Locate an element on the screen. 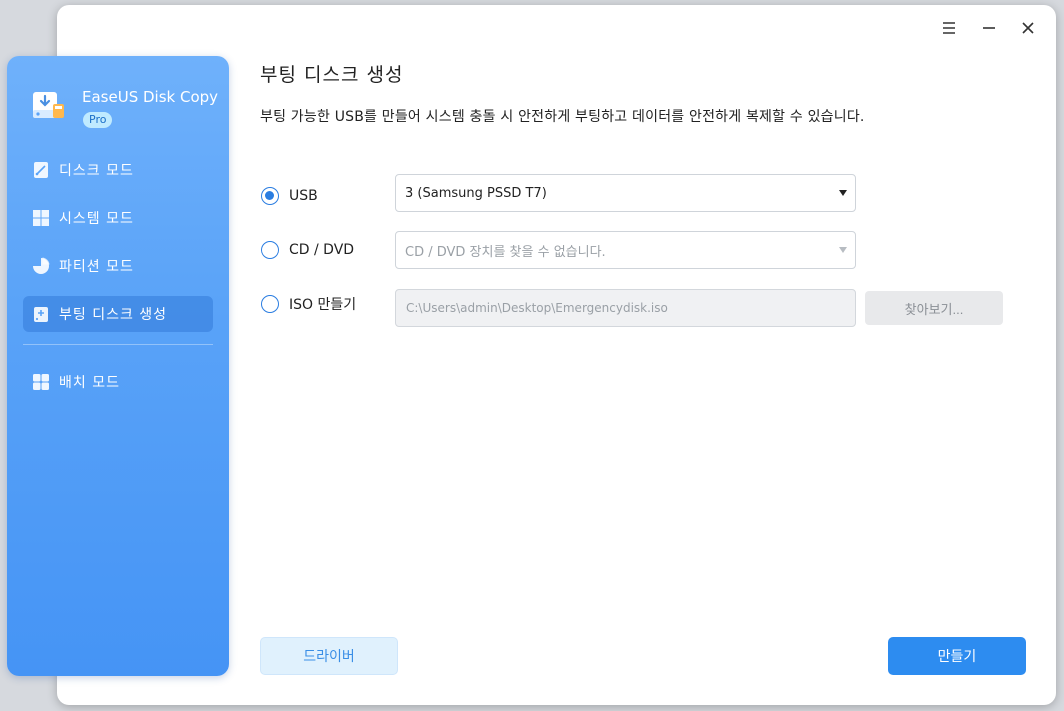 This screenshot has width=1064, height=711. usb-radio is located at coordinates (270, 196).